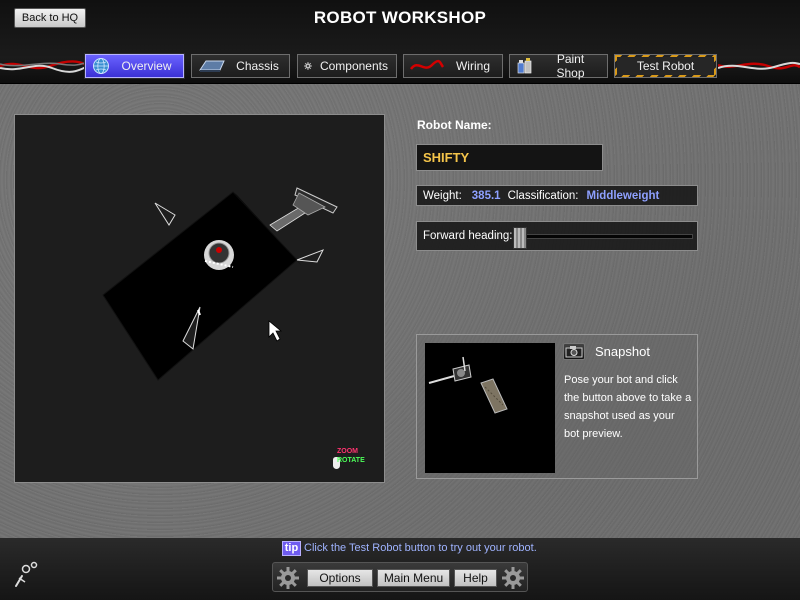 The height and width of the screenshot is (600, 800). I want to click on forward-heading-slider-thumb, so click(520, 238).